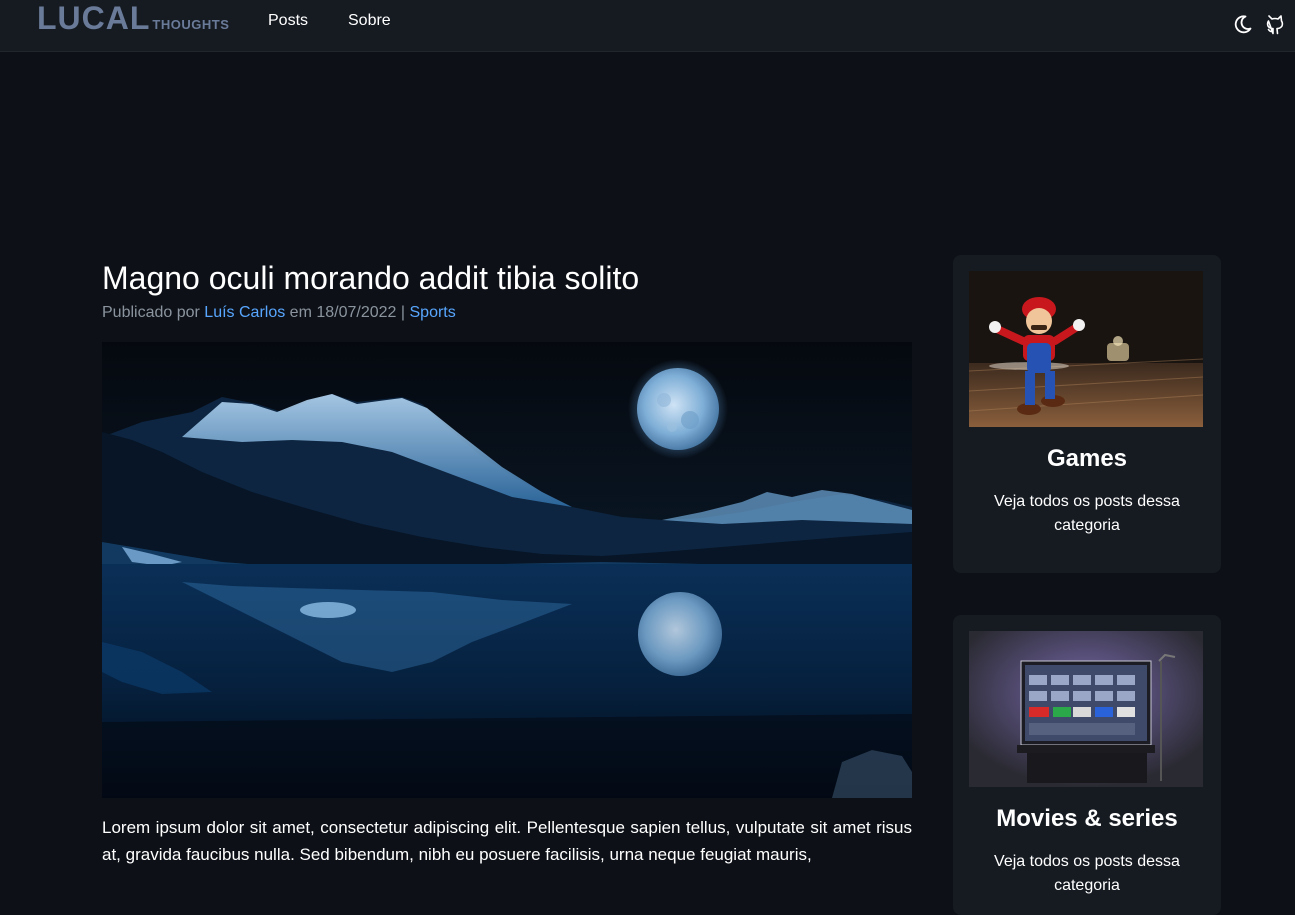  I want to click on card-title: Movies & series, so click(1087, 818).